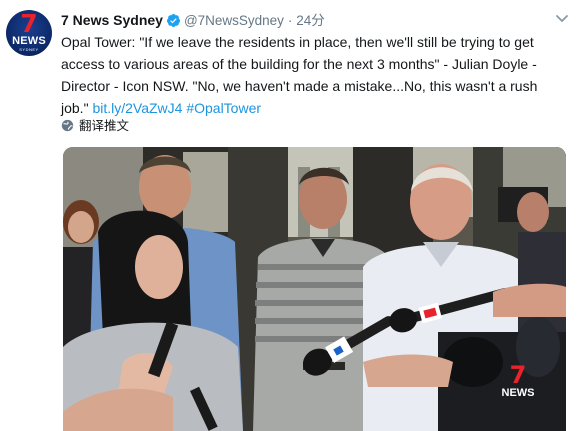 Image resolution: width=579 pixels, height=431 pixels. What do you see at coordinates (104, 126) in the screenshot?
I see `translate-label: 翻译推文` at bounding box center [104, 126].